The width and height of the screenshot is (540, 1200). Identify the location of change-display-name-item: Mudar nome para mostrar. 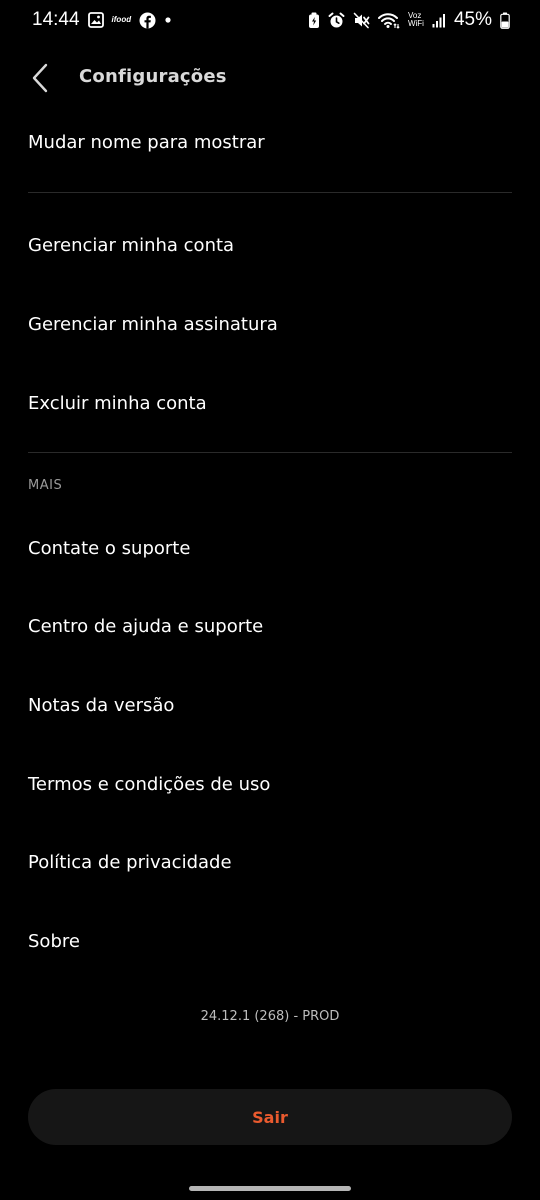
(270, 142).